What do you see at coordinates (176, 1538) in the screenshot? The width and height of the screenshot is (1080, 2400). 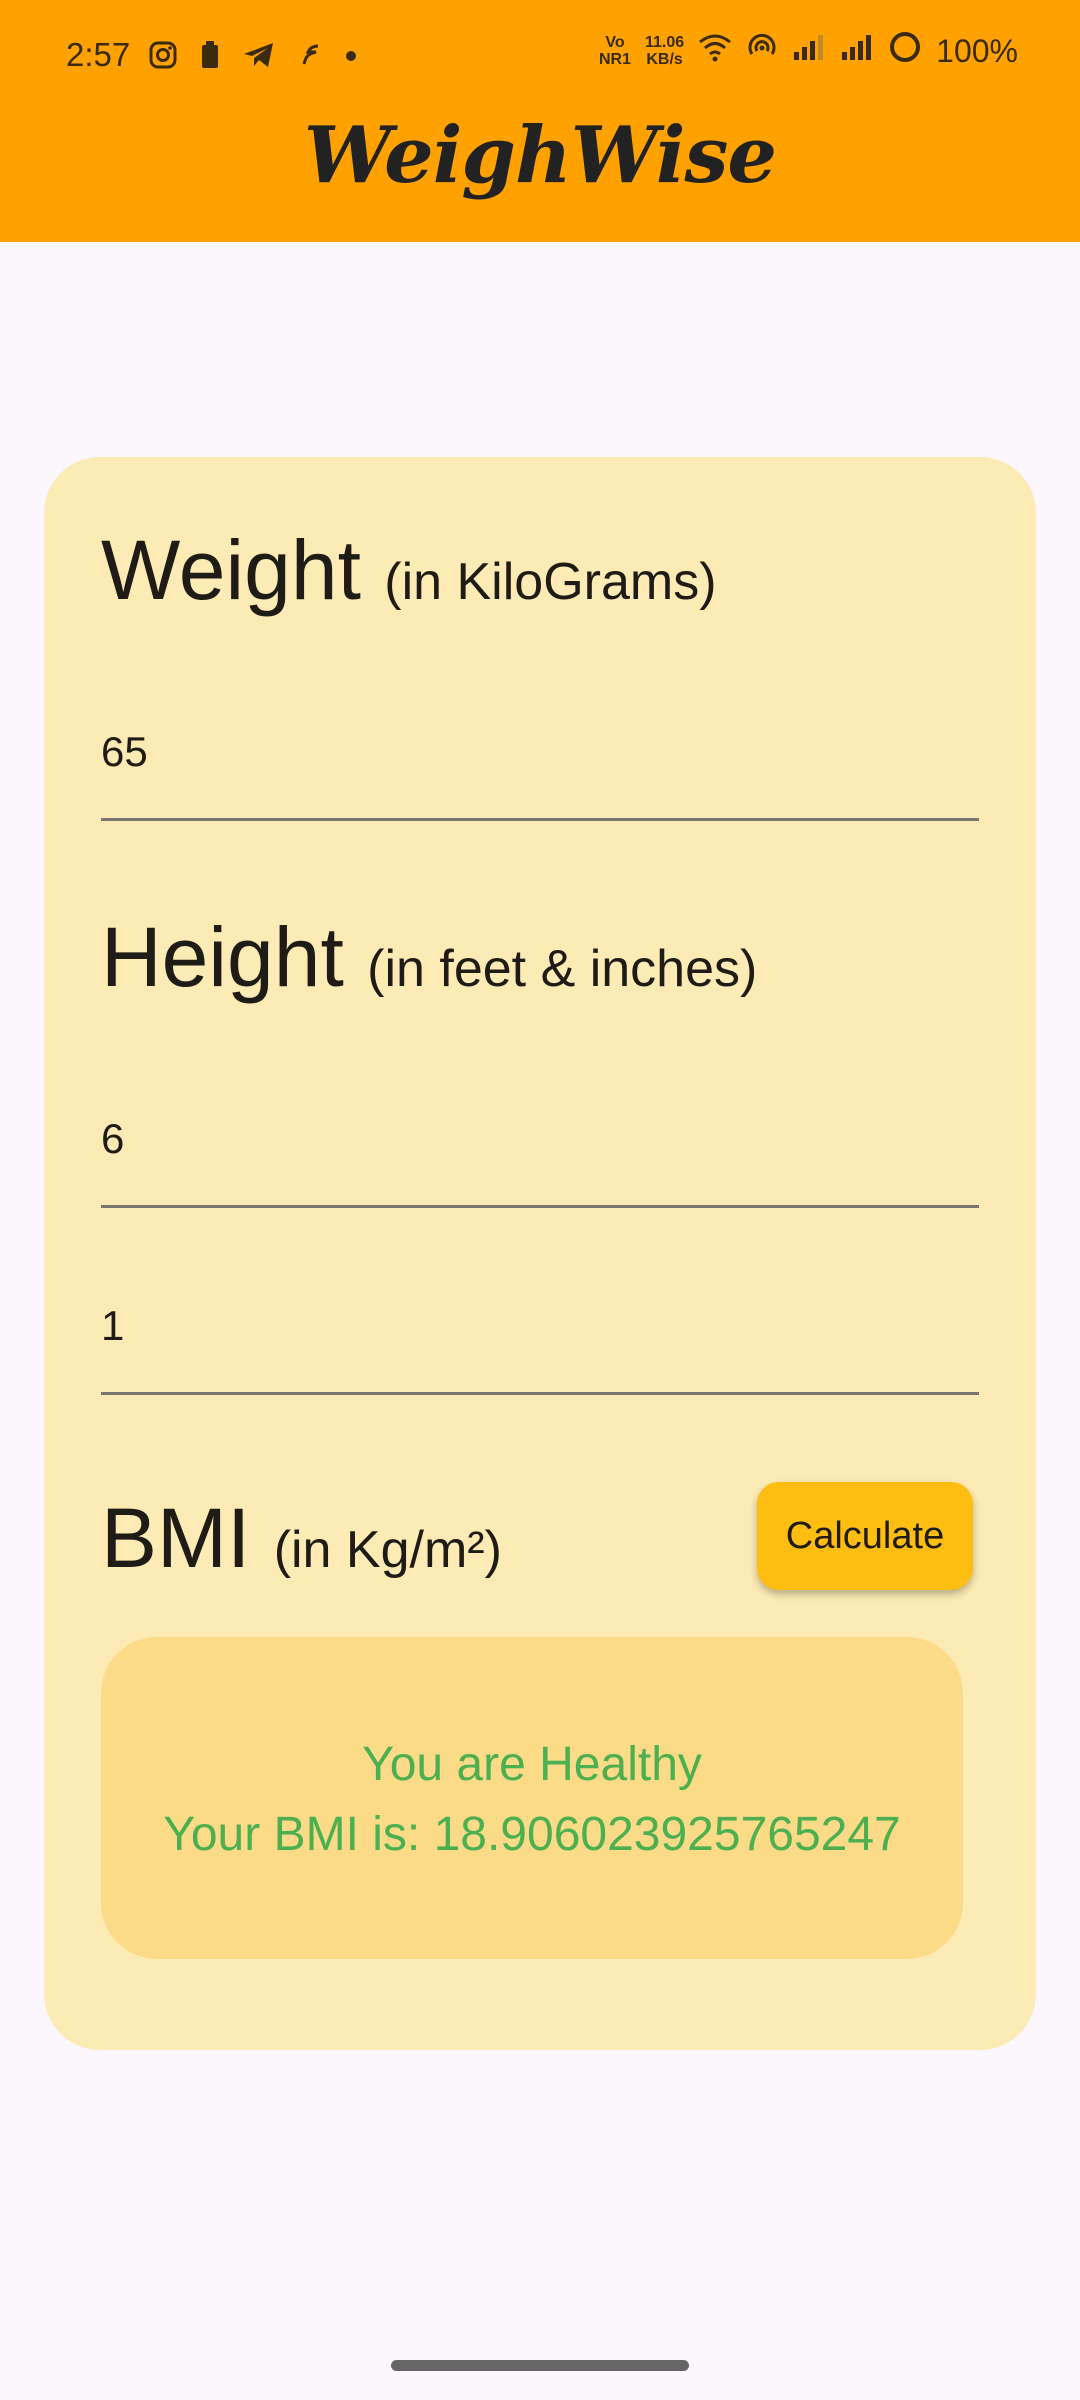 I see `bmi-label: BMI` at bounding box center [176, 1538].